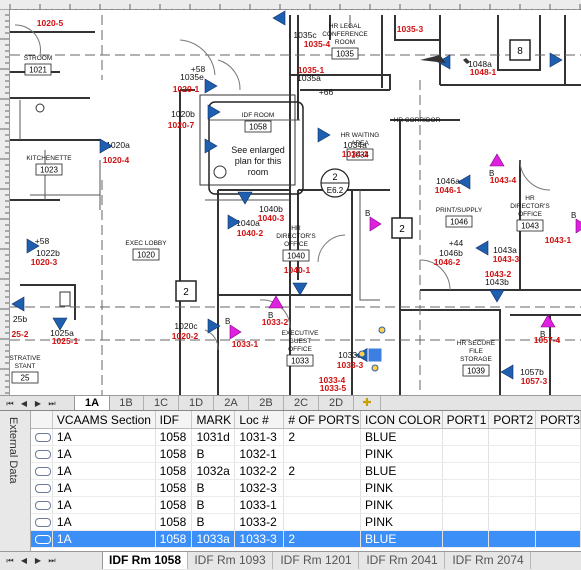 This screenshot has height=570, width=581. What do you see at coordinates (401, 420) in the screenshot?
I see `column-header-icon-color: ICON COLOR` at bounding box center [401, 420].